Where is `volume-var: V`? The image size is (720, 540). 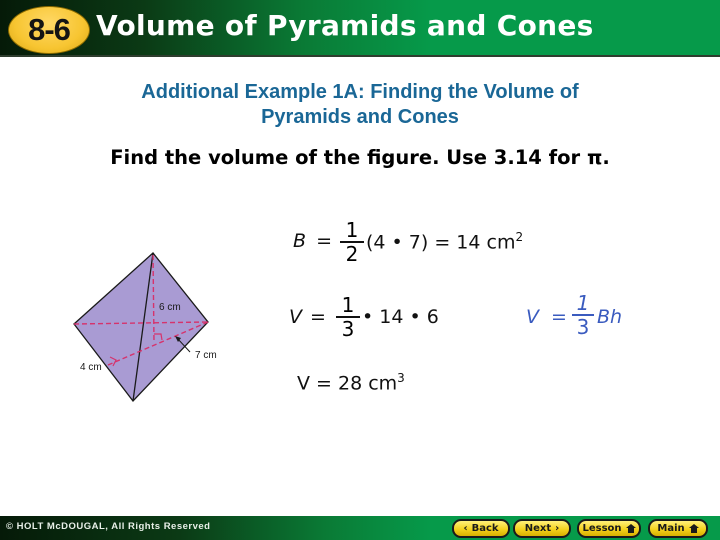
volume-var: V is located at coordinates (295, 317).